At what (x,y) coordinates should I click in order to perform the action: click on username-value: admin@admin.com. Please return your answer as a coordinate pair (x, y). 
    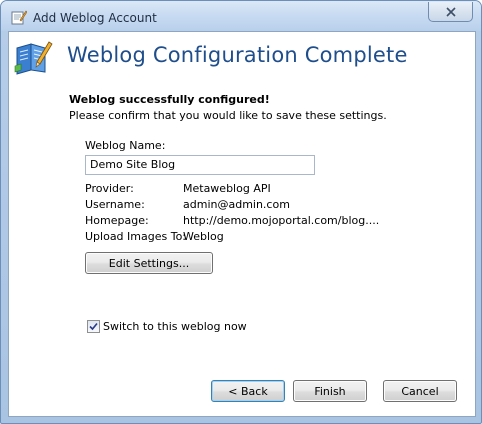
    Looking at the image, I should click on (236, 204).